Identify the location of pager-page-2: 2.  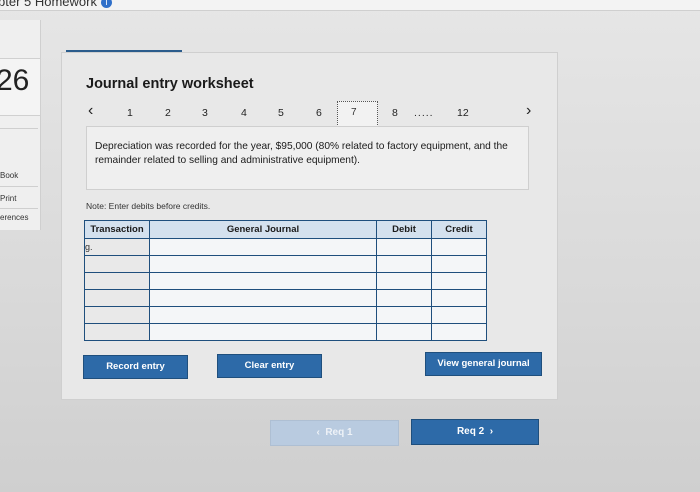
(168, 113).